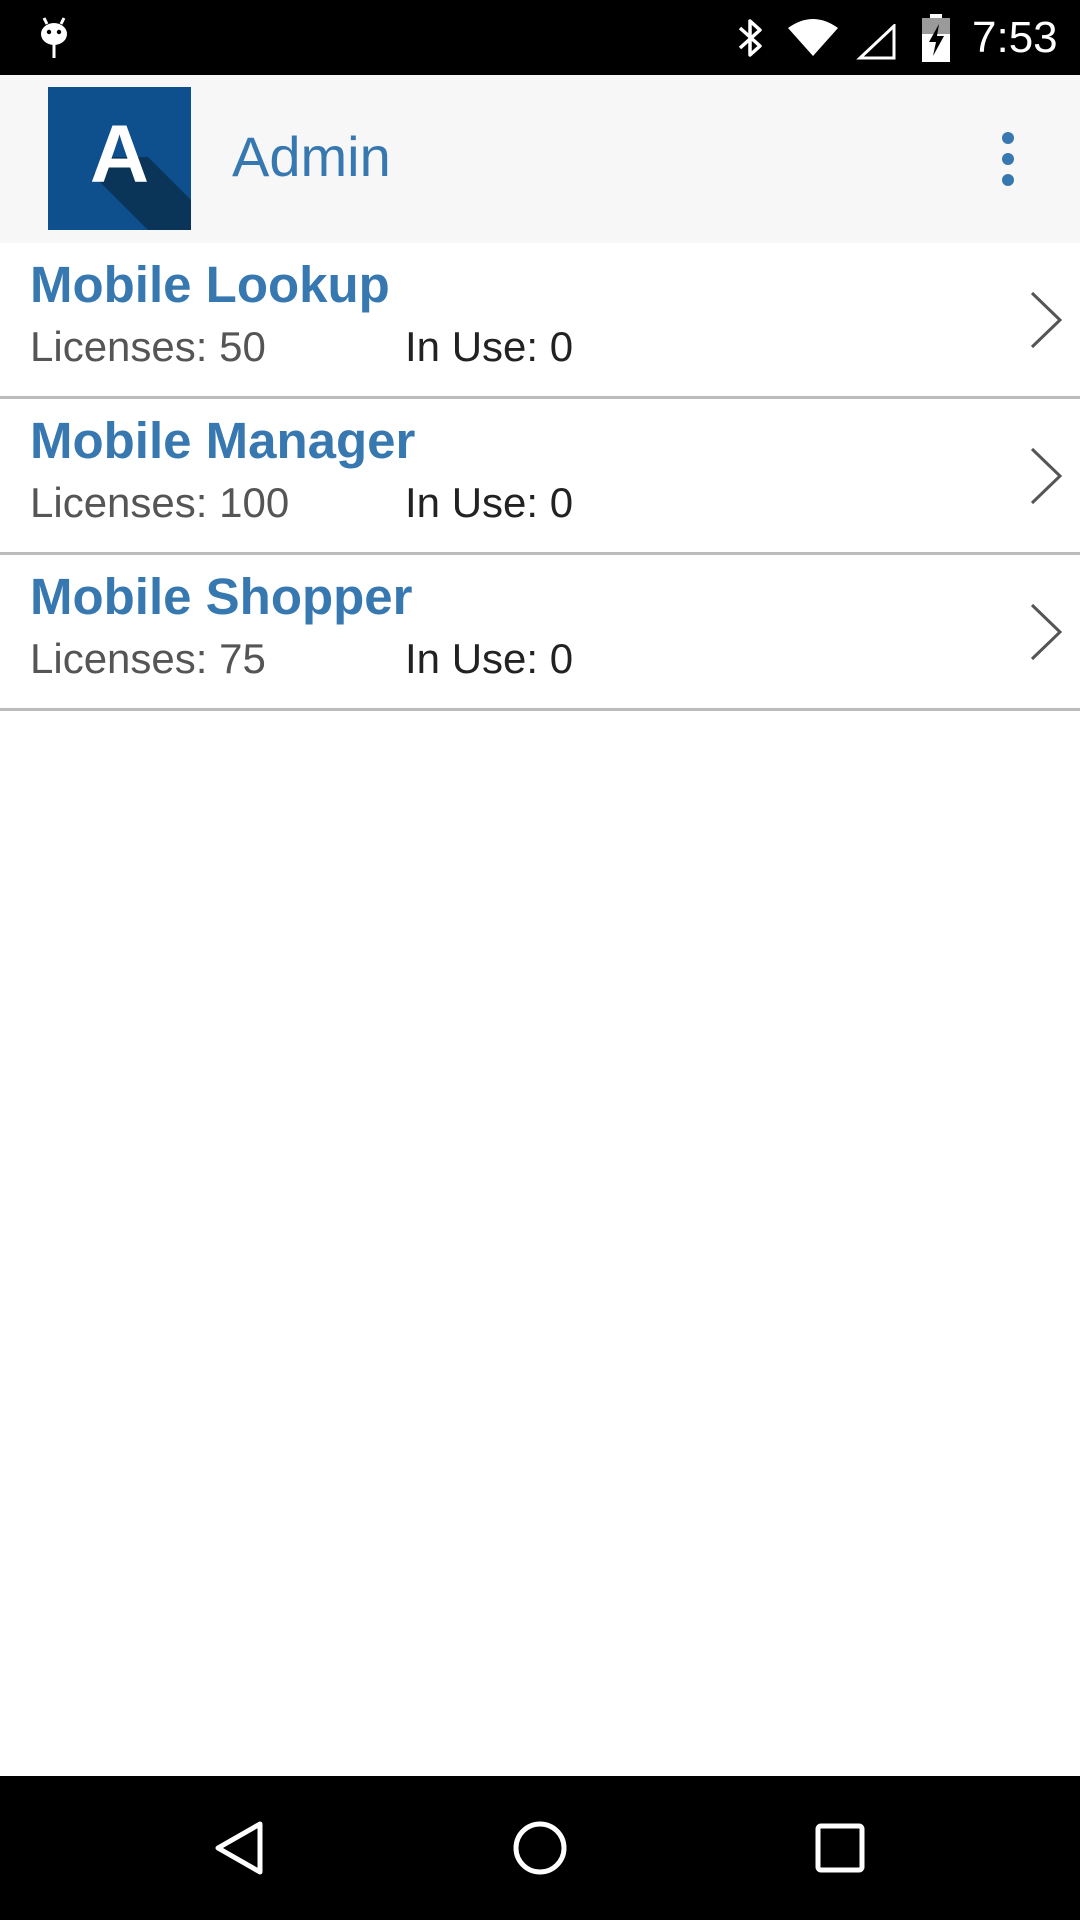  I want to click on android-debug-icon, so click(54, 38).